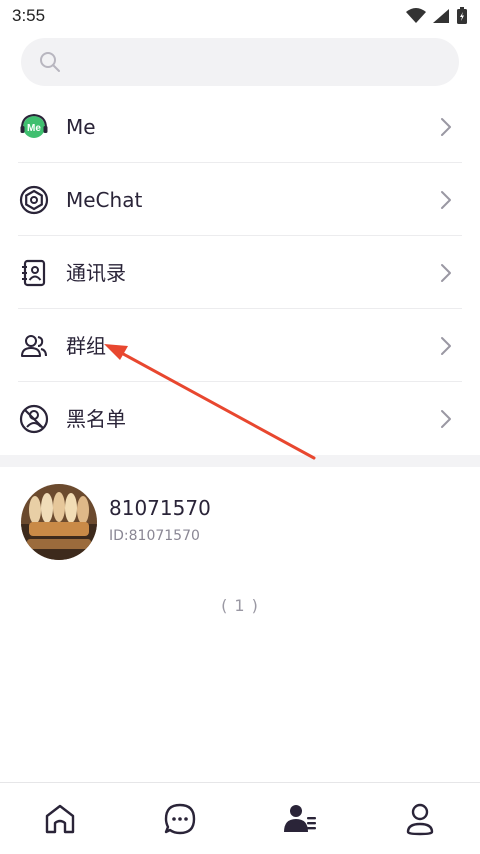 Image resolution: width=480 pixels, height=854 pixels. I want to click on profile-icon, so click(420, 819).